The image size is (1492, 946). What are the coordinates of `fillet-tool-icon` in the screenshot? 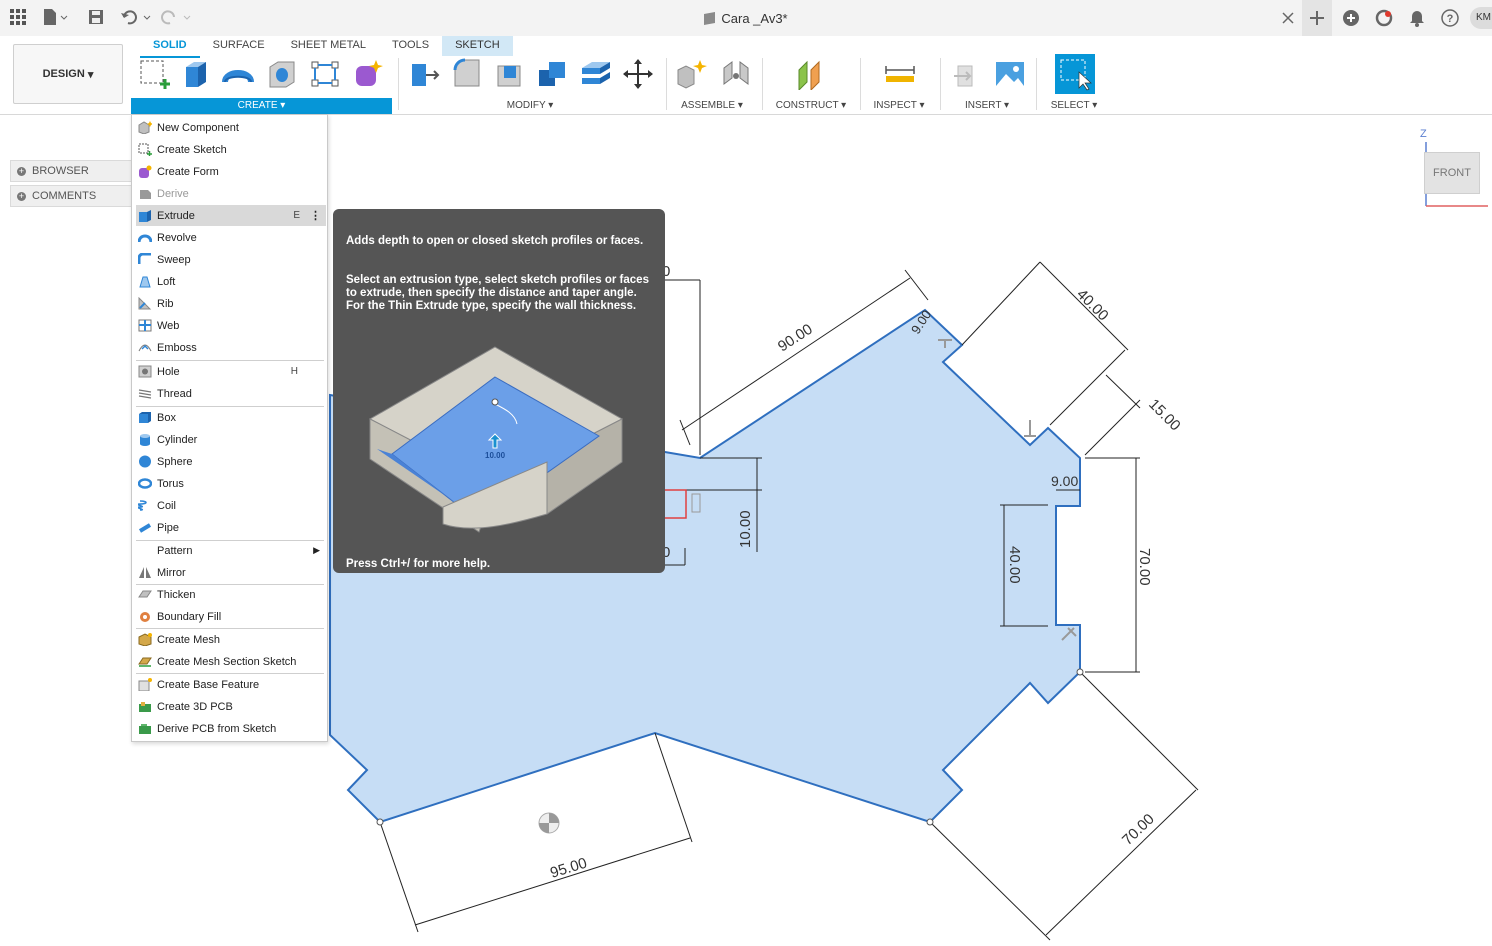 It's located at (467, 74).